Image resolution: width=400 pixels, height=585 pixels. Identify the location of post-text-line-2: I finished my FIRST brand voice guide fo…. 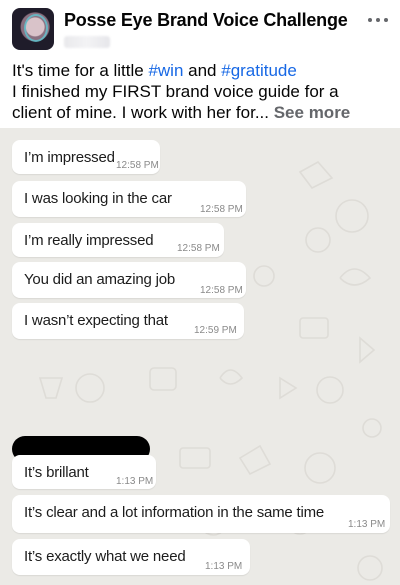
(175, 91).